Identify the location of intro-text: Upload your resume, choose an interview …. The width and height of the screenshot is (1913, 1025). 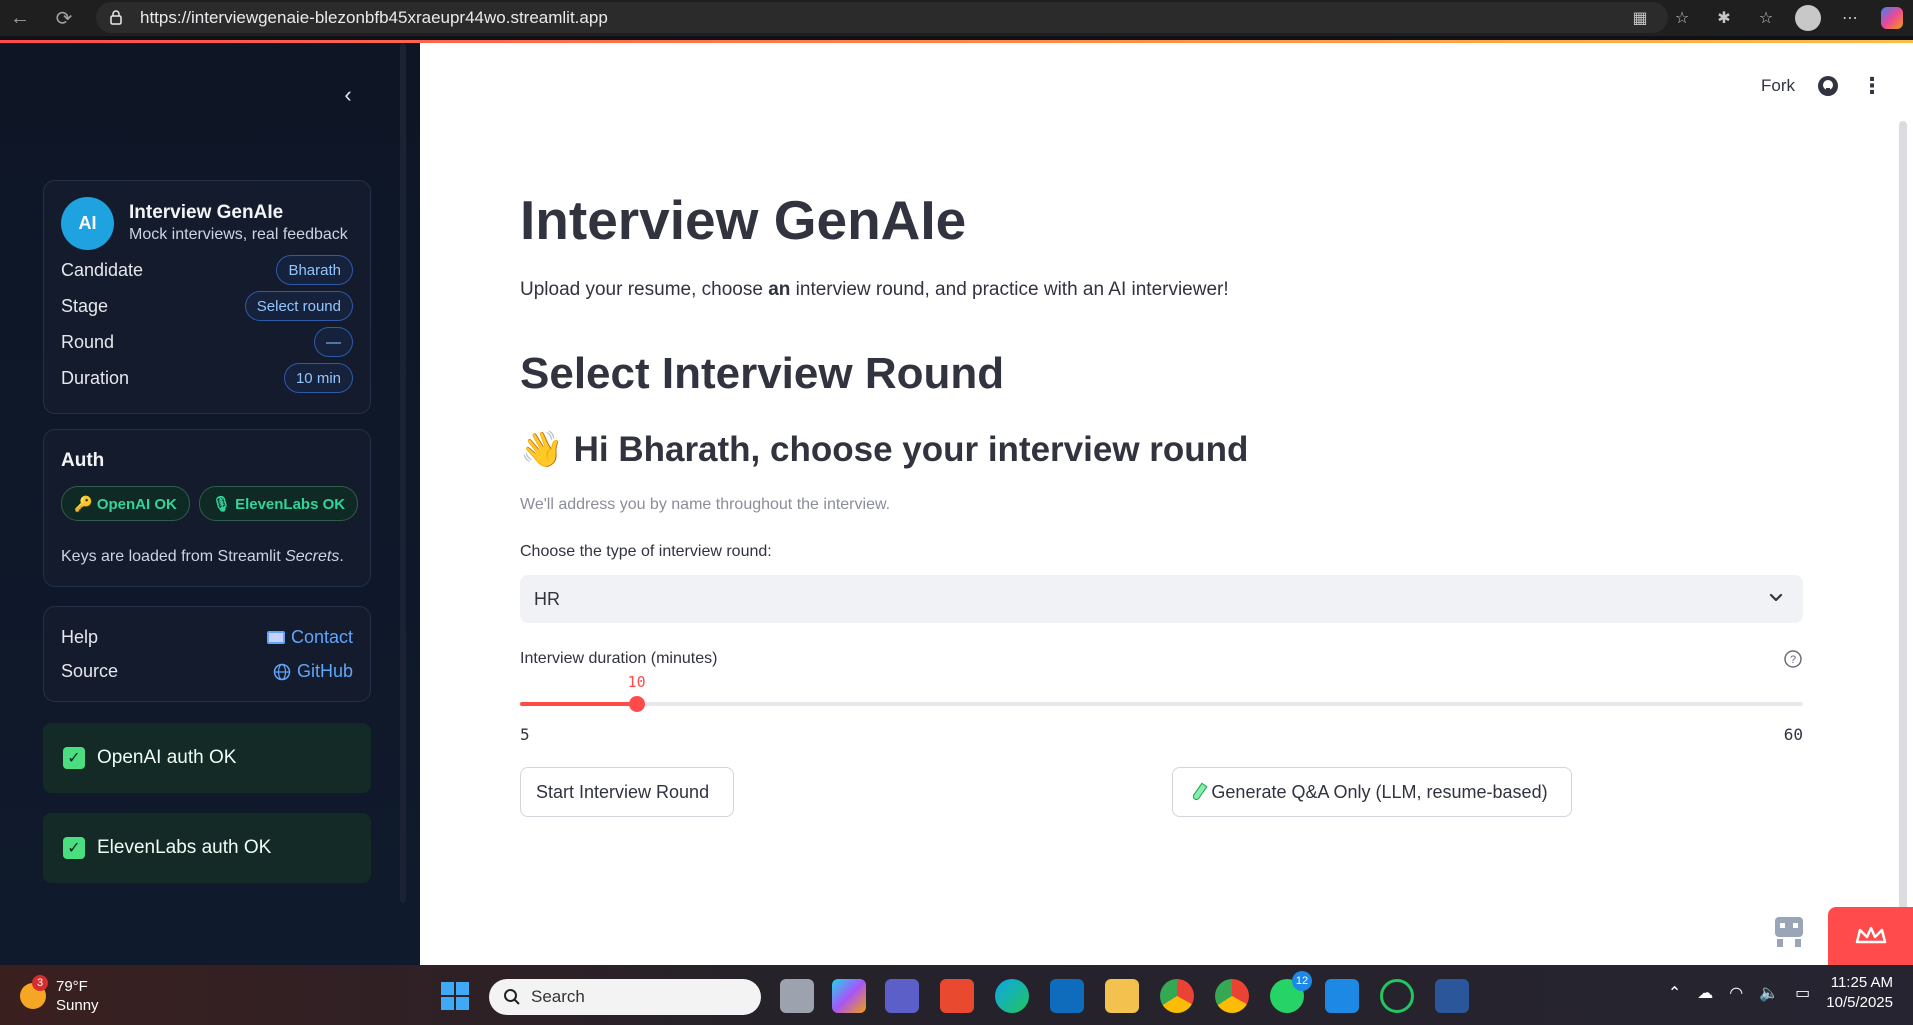
(874, 289).